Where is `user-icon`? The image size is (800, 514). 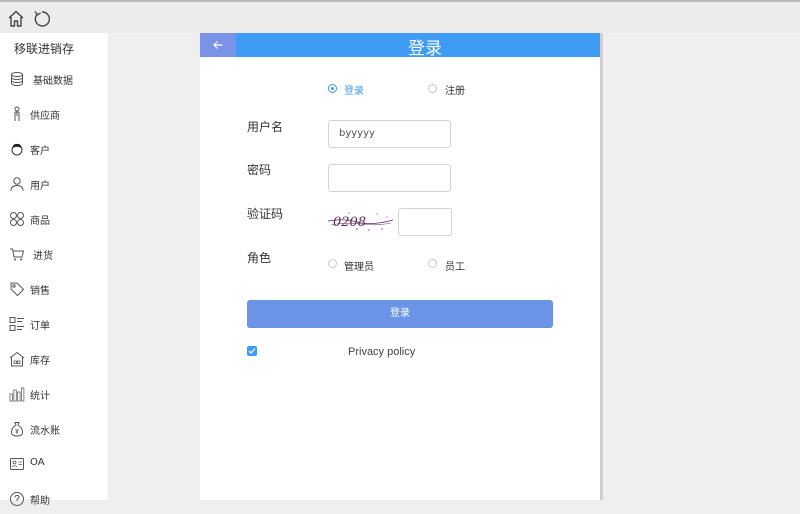 user-icon is located at coordinates (17, 184).